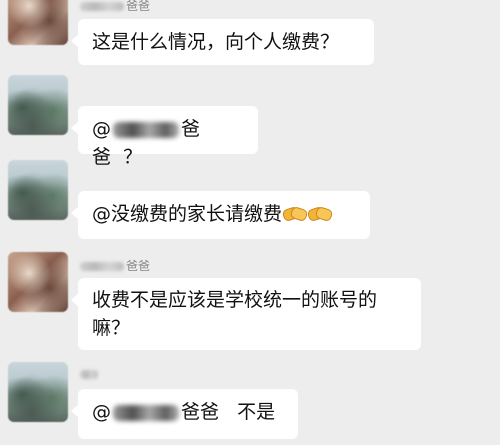 The image size is (500, 445). Describe the element at coordinates (111, 328) in the screenshot. I see `message-text-line: 嘛？` at that location.